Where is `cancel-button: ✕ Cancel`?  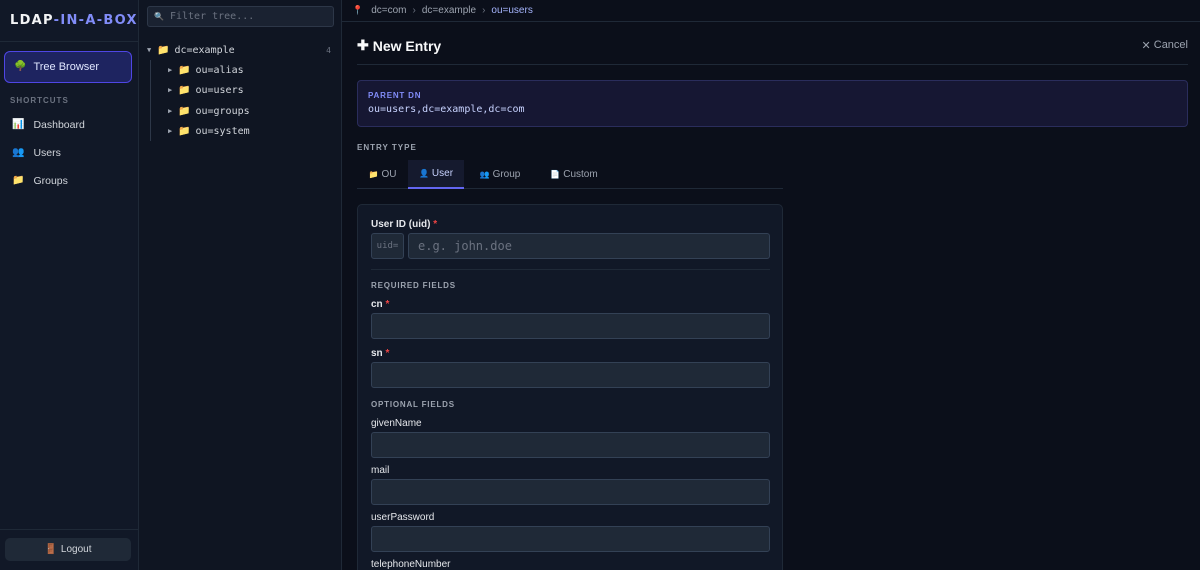 cancel-button: ✕ Cancel is located at coordinates (1165, 45).